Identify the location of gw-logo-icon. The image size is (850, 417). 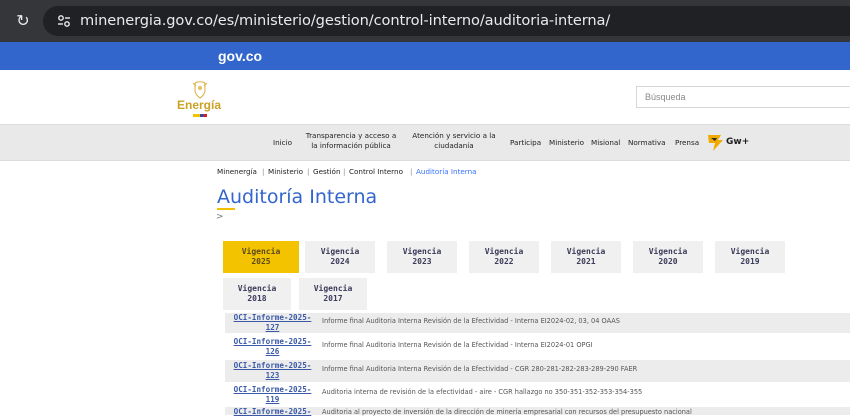
(716, 142).